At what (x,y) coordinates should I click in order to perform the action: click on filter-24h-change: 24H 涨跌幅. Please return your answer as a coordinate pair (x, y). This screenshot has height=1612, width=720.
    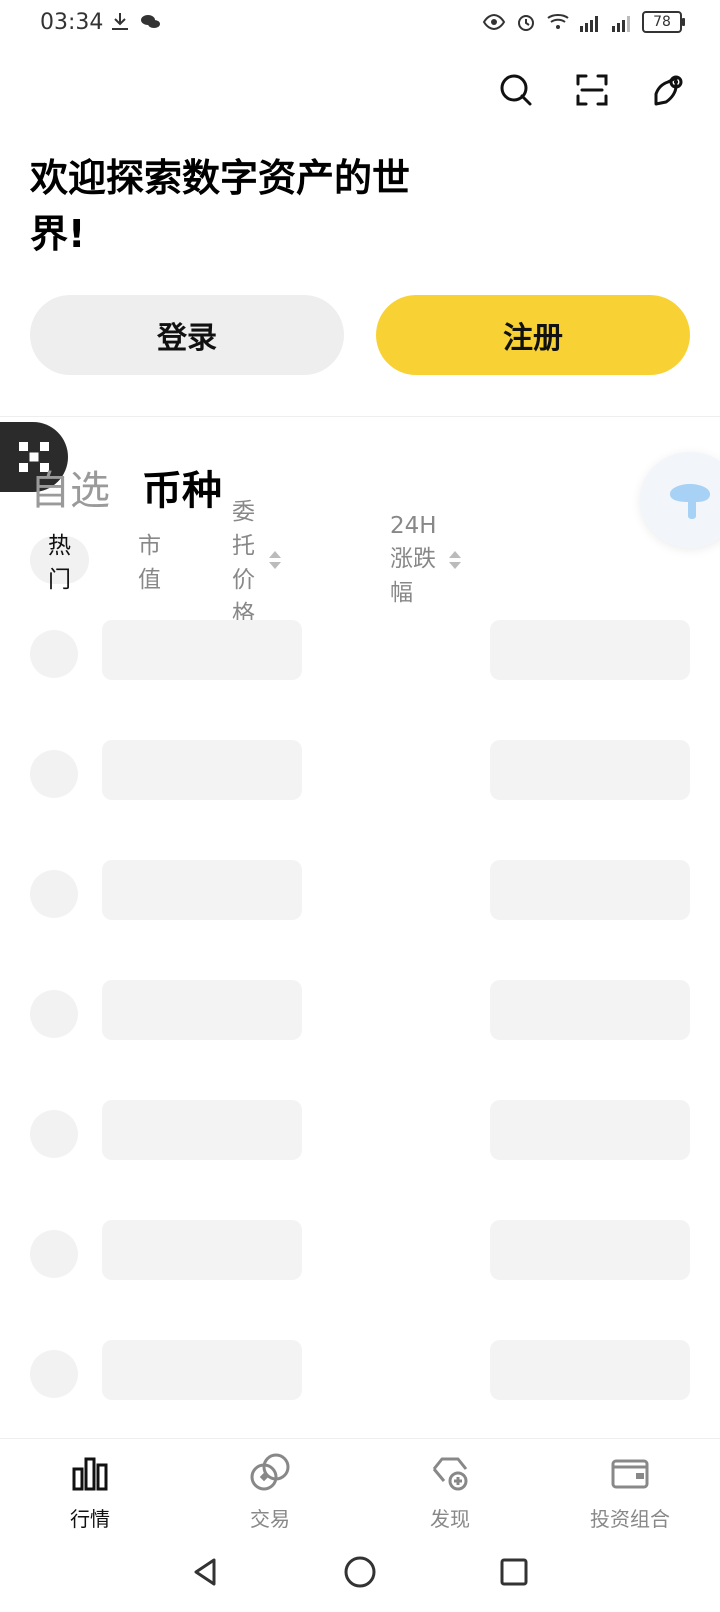
    Looking at the image, I should click on (422, 559).